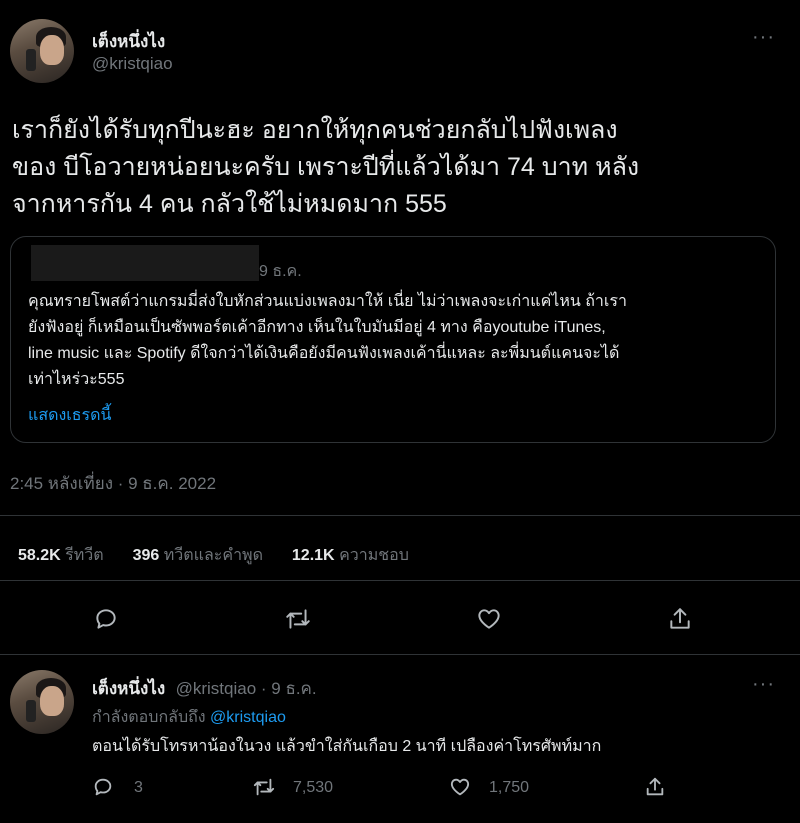 The width and height of the screenshot is (800, 823). I want to click on quoted-tweet-date: 9 ธ.ค., so click(280, 271).